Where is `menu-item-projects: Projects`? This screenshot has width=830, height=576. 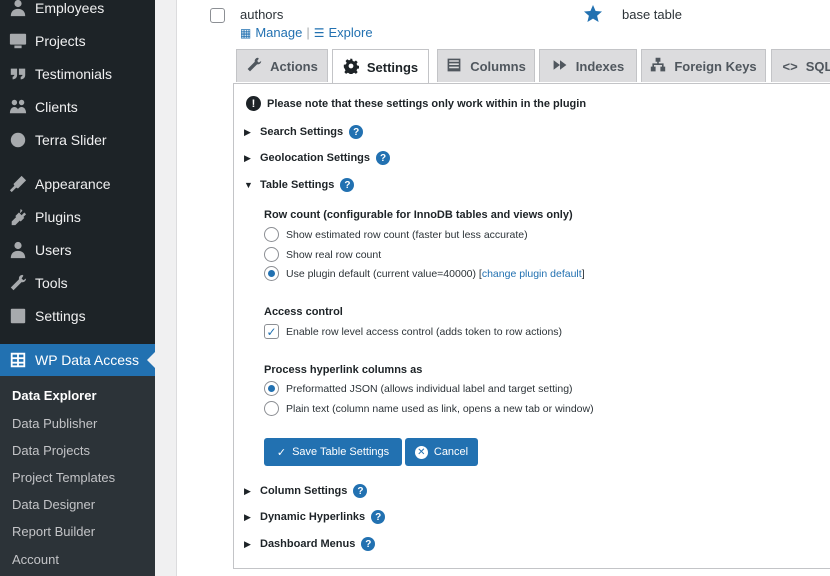 menu-item-projects: Projects is located at coordinates (77, 41).